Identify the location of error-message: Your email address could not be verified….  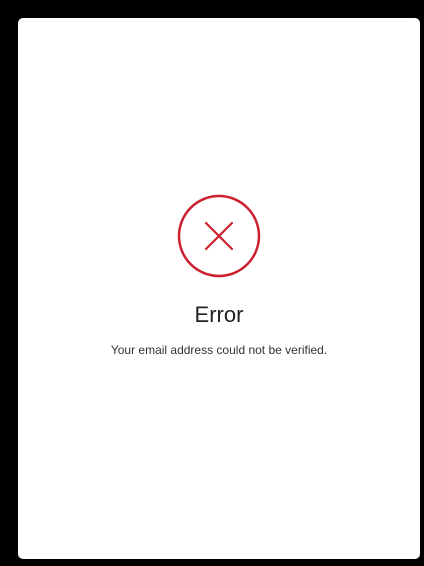
(219, 350).